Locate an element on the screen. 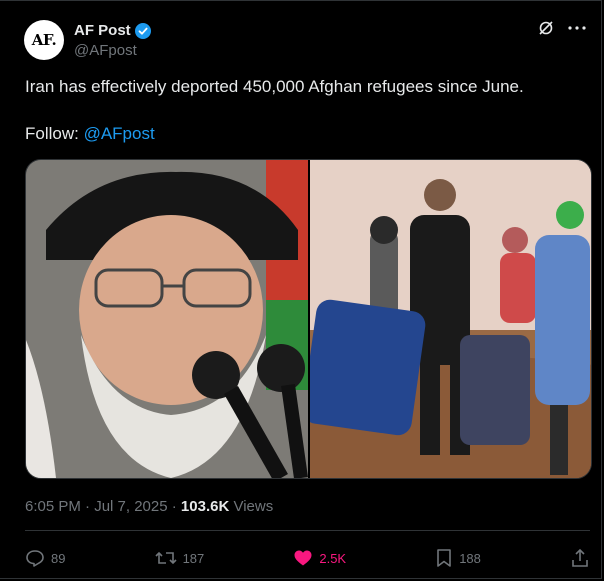  reply-count: 89 is located at coordinates (58, 558).